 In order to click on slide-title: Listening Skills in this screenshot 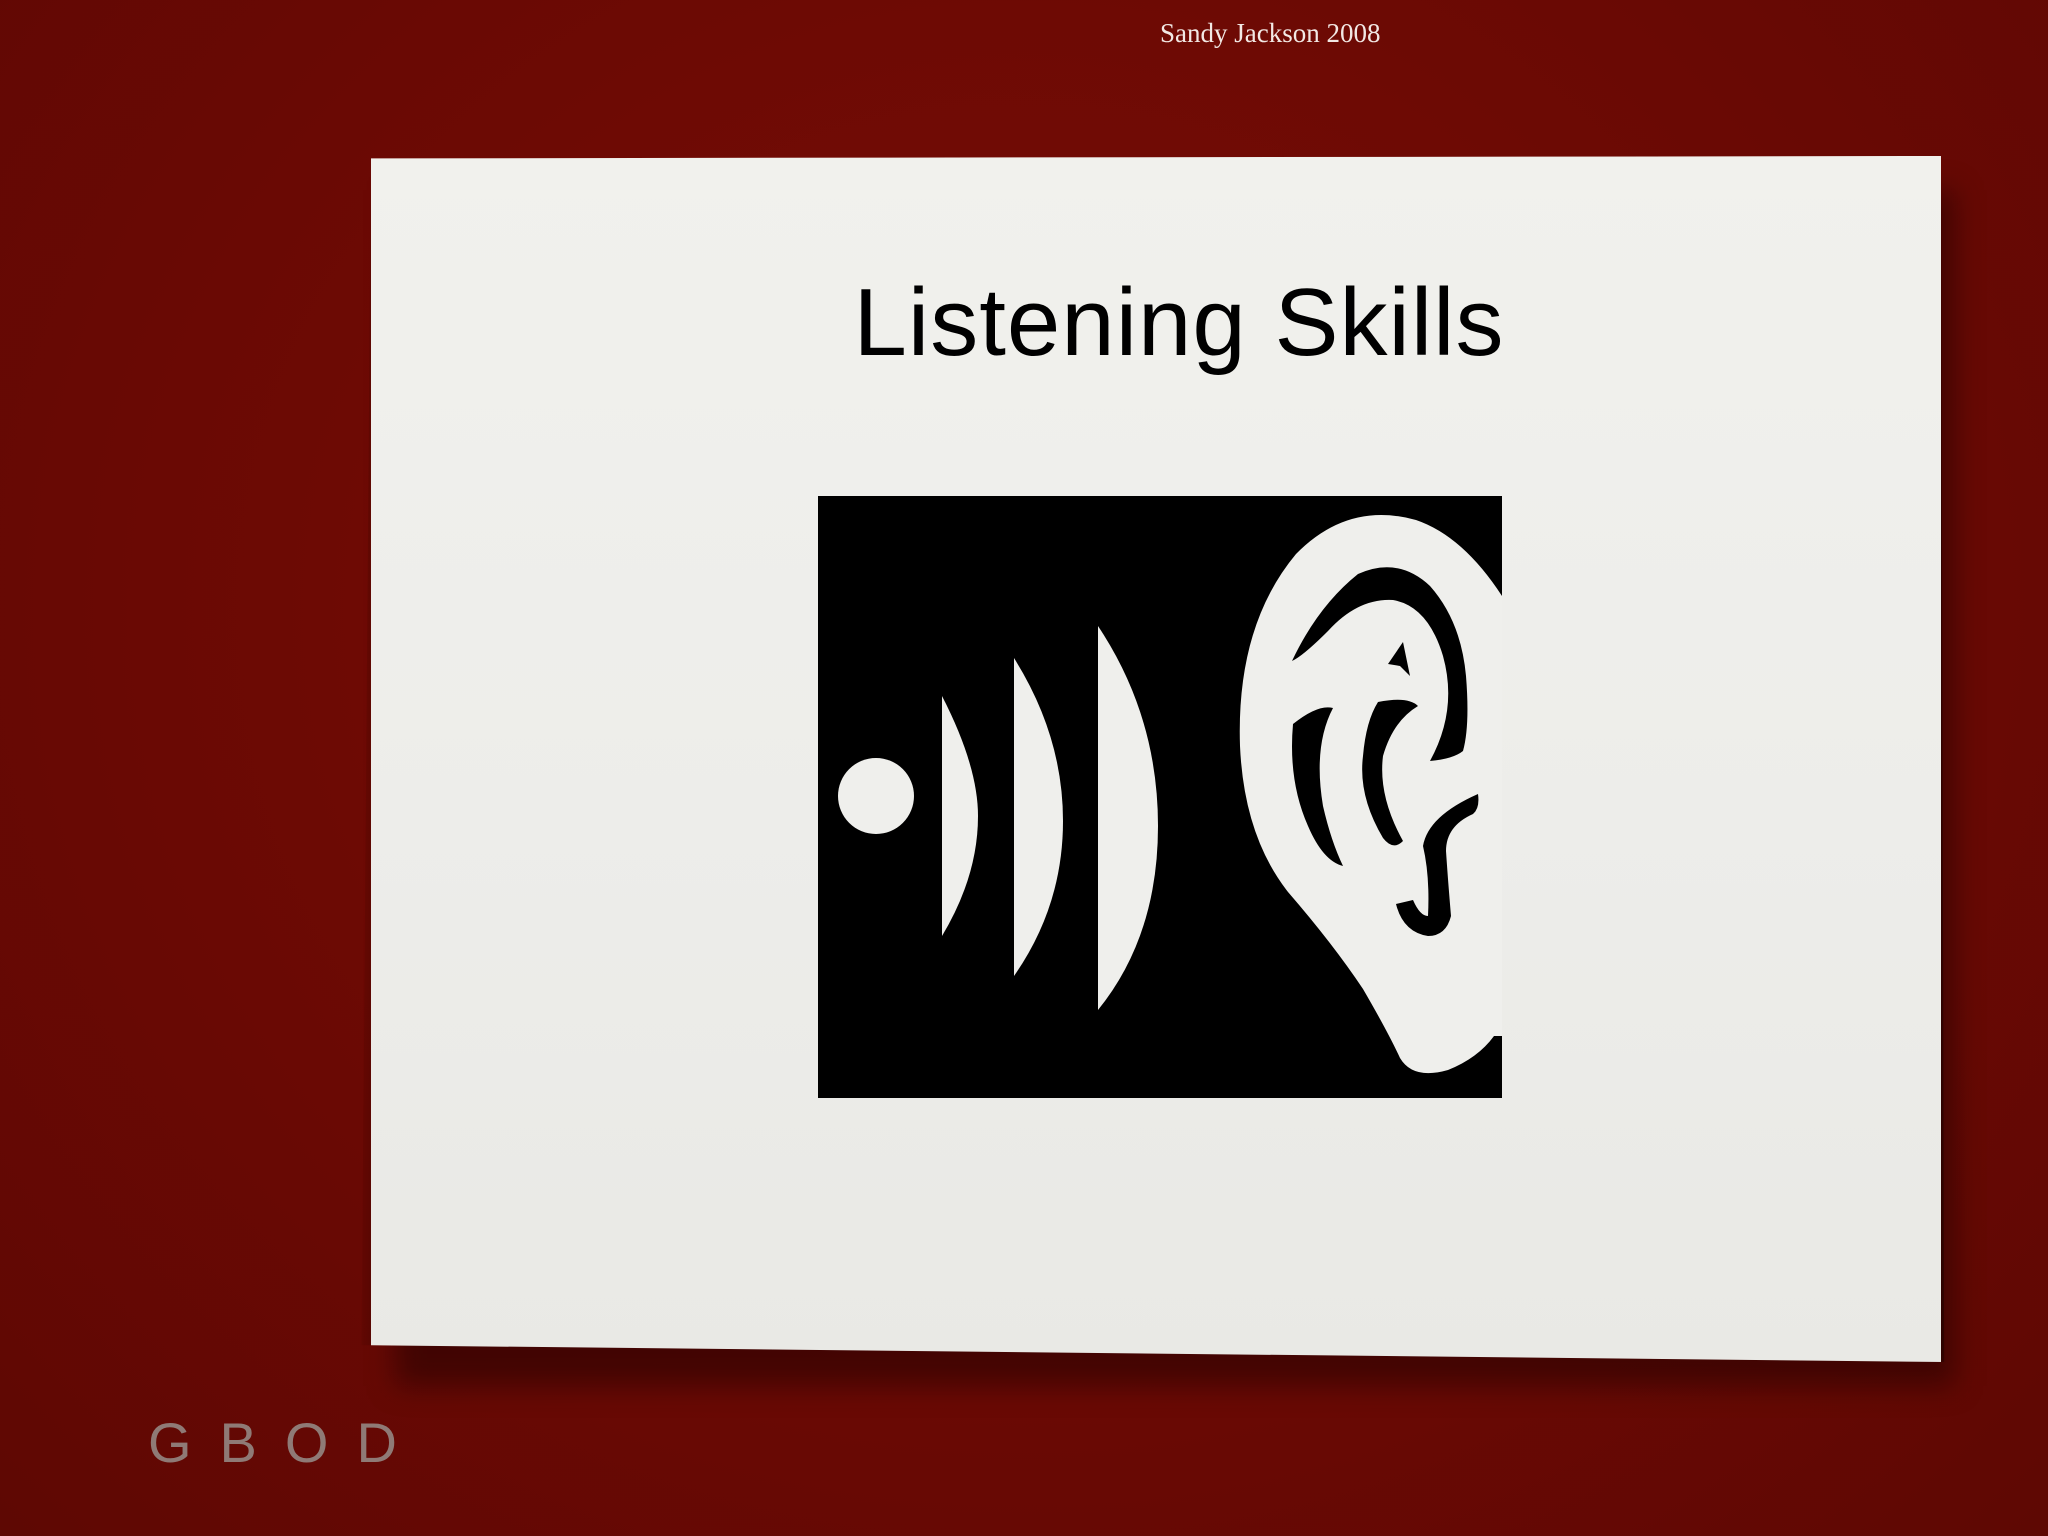, I will do `click(1179, 322)`.